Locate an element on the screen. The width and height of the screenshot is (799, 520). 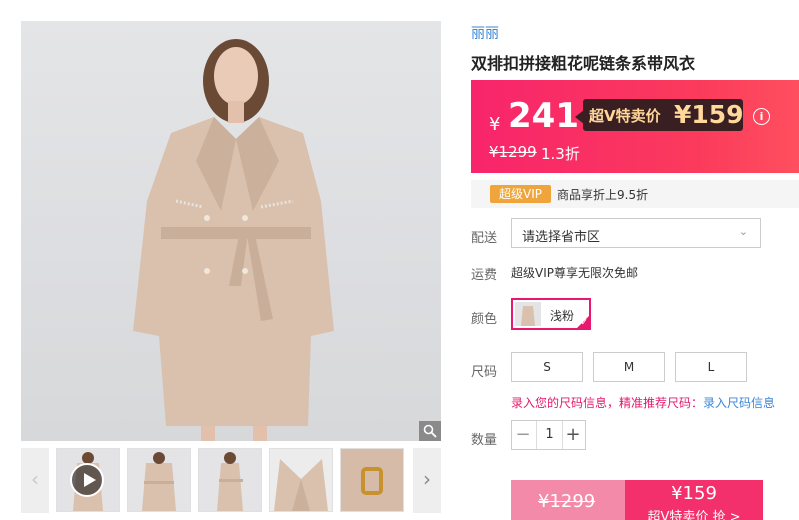
size-hint-text: 录入您的尺码信息，精准推荐尺码： is located at coordinates (607, 403).